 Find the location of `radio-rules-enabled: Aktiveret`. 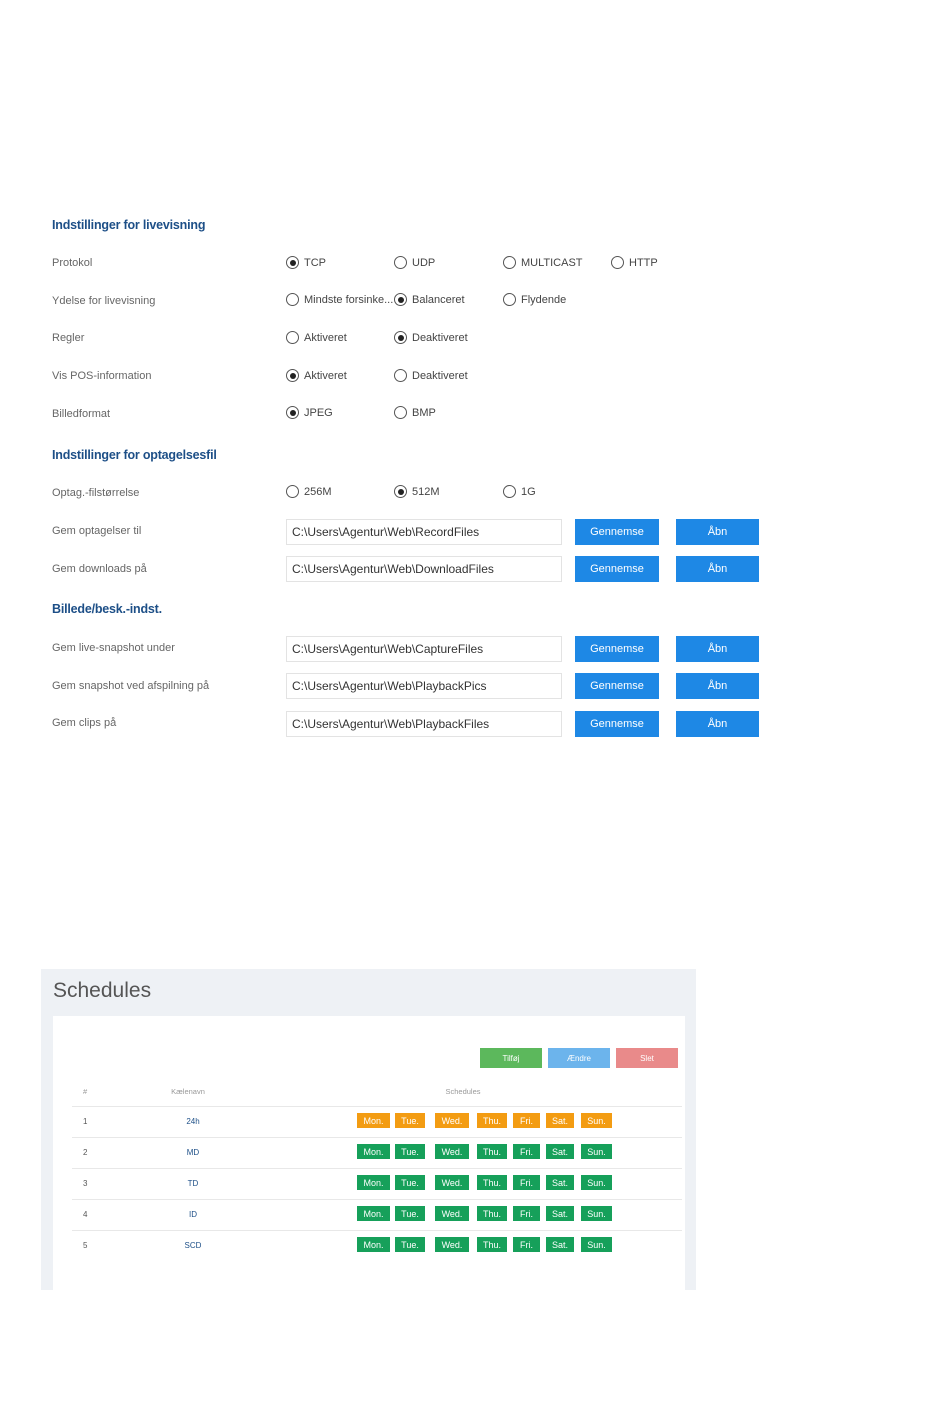

radio-rules-enabled: Aktiveret is located at coordinates (316, 337).